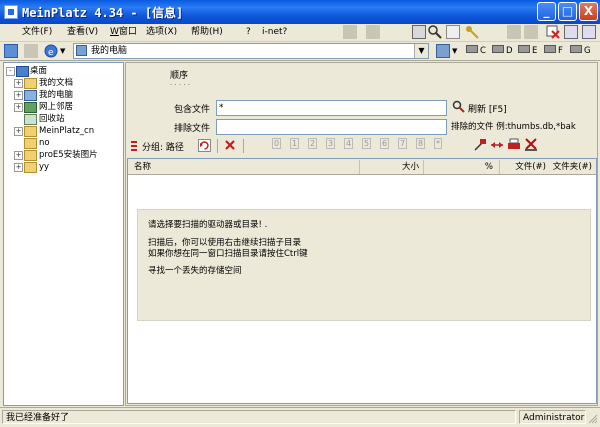 The image size is (600, 427). Describe the element at coordinates (425, 145) in the screenshot. I see `level-8-button: 8` at that location.